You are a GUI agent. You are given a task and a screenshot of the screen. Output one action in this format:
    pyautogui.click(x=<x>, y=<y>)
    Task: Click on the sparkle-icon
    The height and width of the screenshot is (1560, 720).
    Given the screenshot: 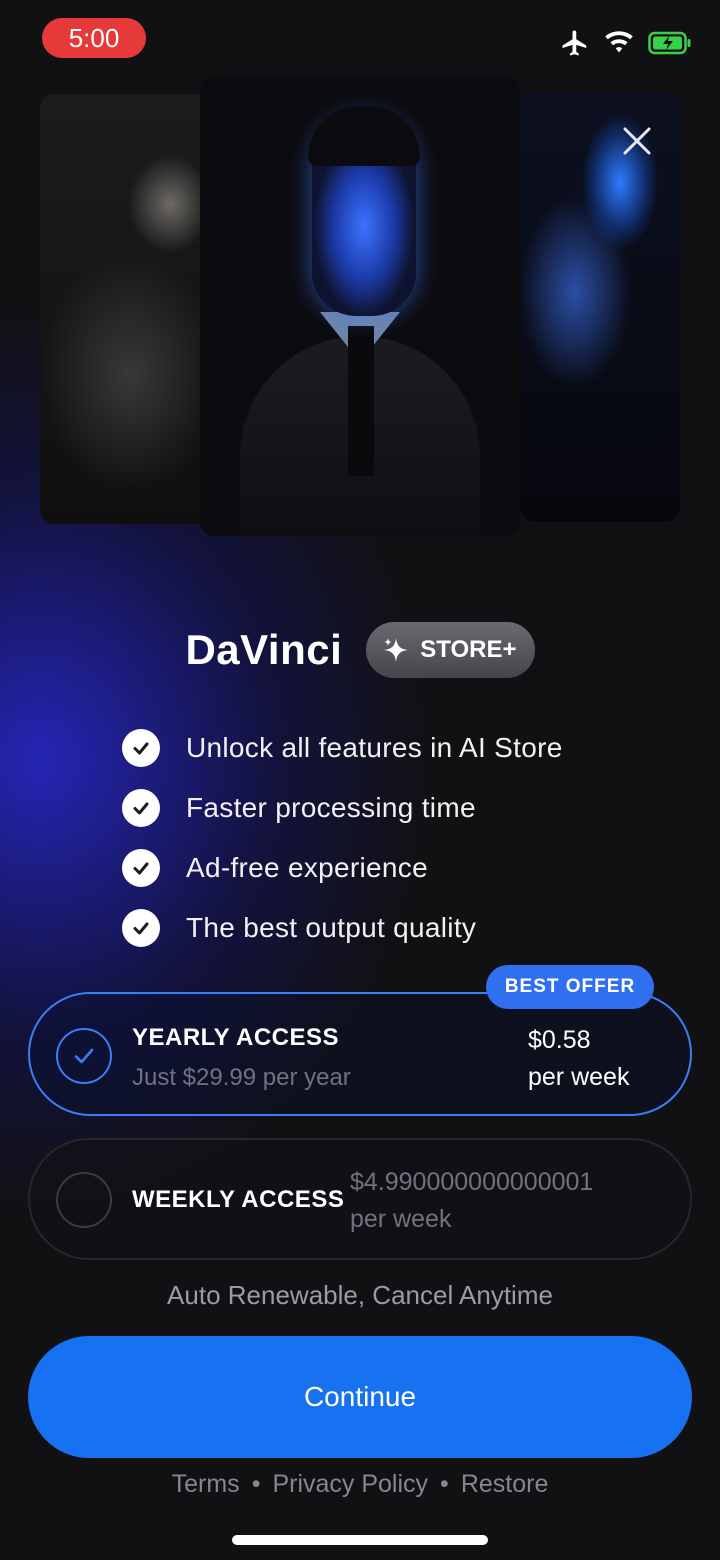 What is the action you would take?
    pyautogui.click(x=396, y=650)
    